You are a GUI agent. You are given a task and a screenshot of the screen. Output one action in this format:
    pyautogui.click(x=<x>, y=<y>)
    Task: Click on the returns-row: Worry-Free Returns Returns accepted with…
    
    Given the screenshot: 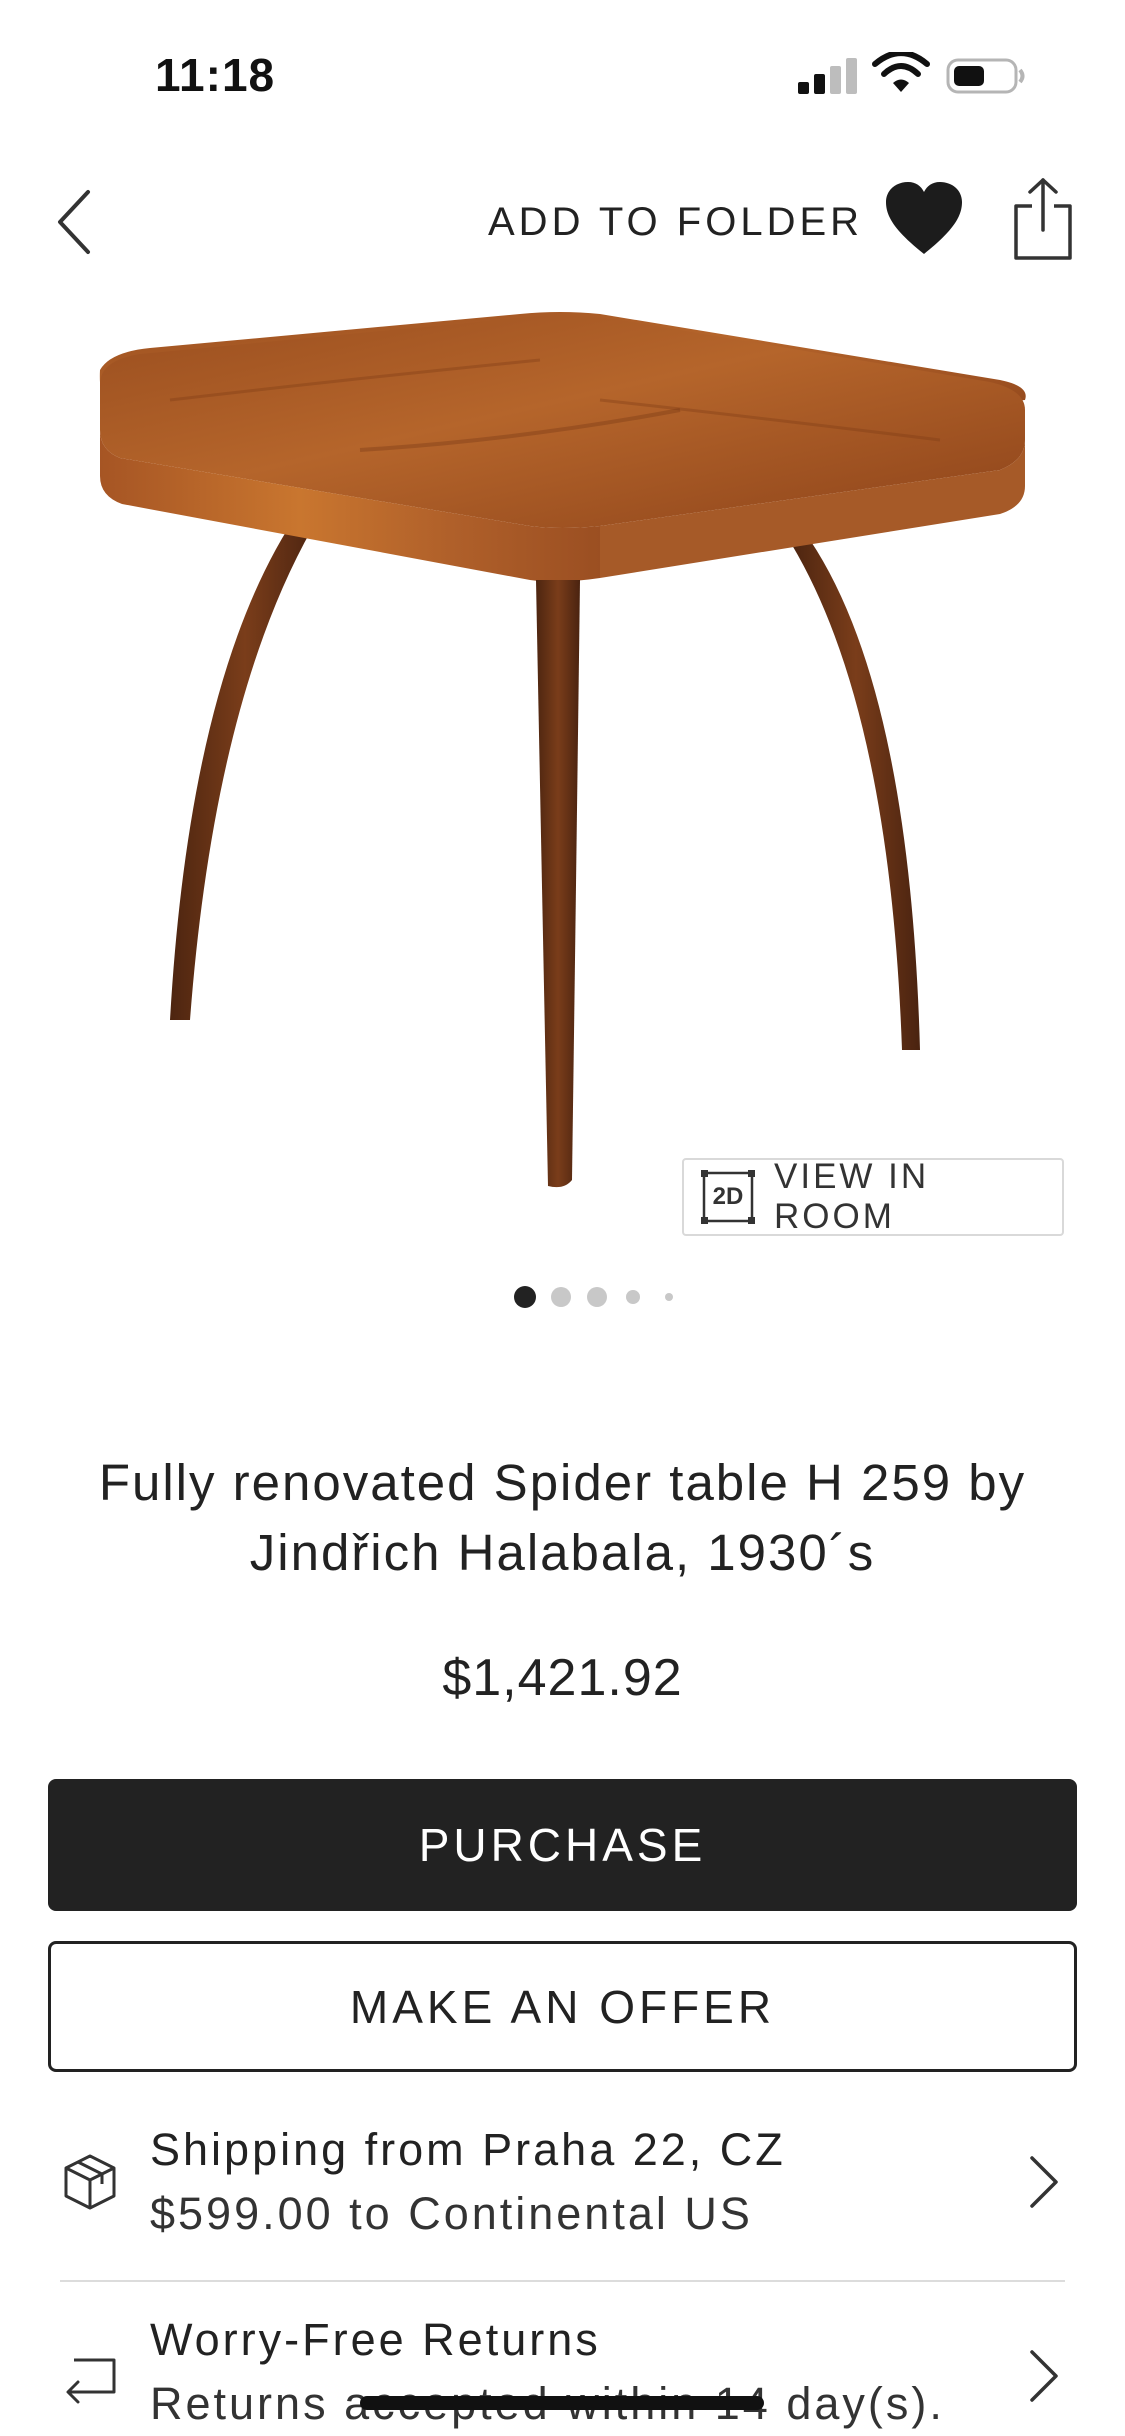 What is the action you would take?
    pyautogui.click(x=562, y=2368)
    